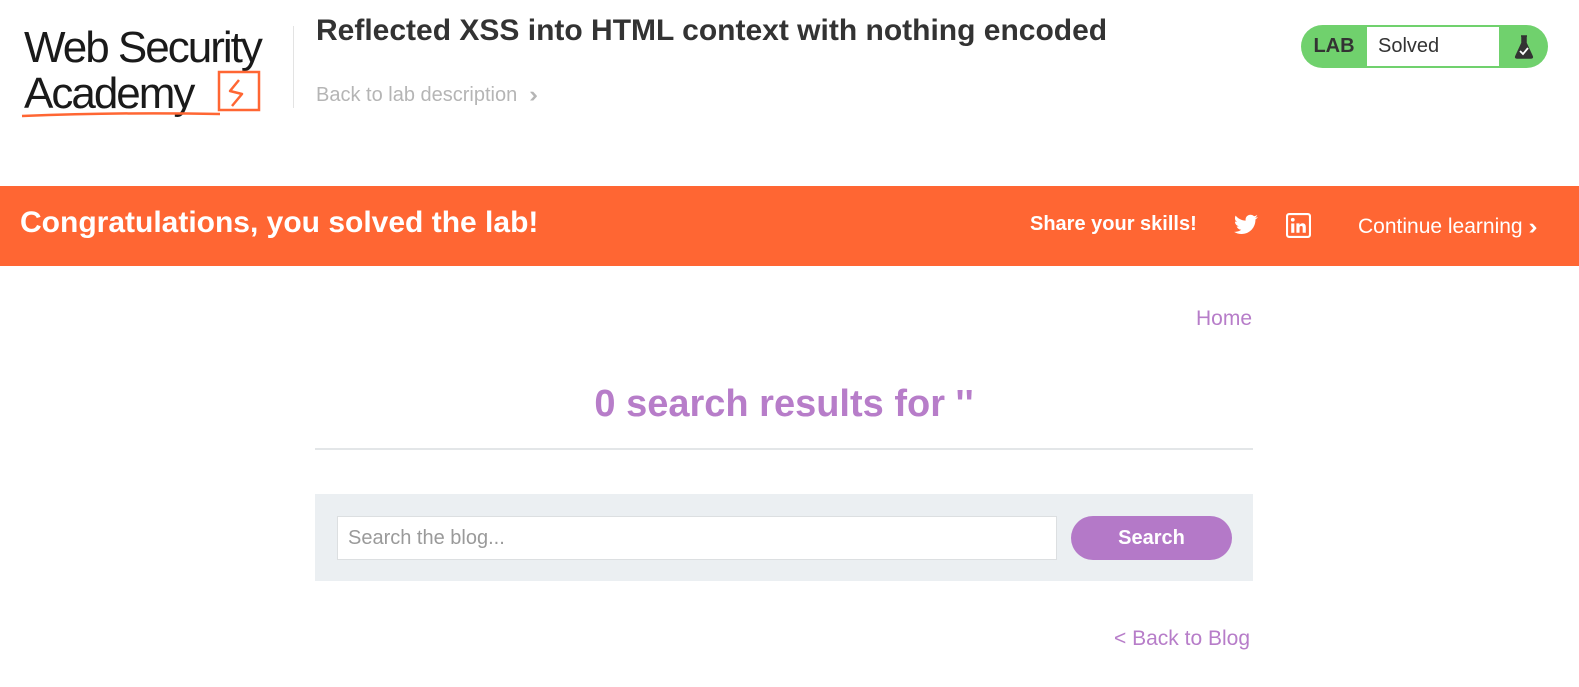  What do you see at coordinates (784, 404) in the screenshot?
I see `search-results-heading: 0 search results for ''` at bounding box center [784, 404].